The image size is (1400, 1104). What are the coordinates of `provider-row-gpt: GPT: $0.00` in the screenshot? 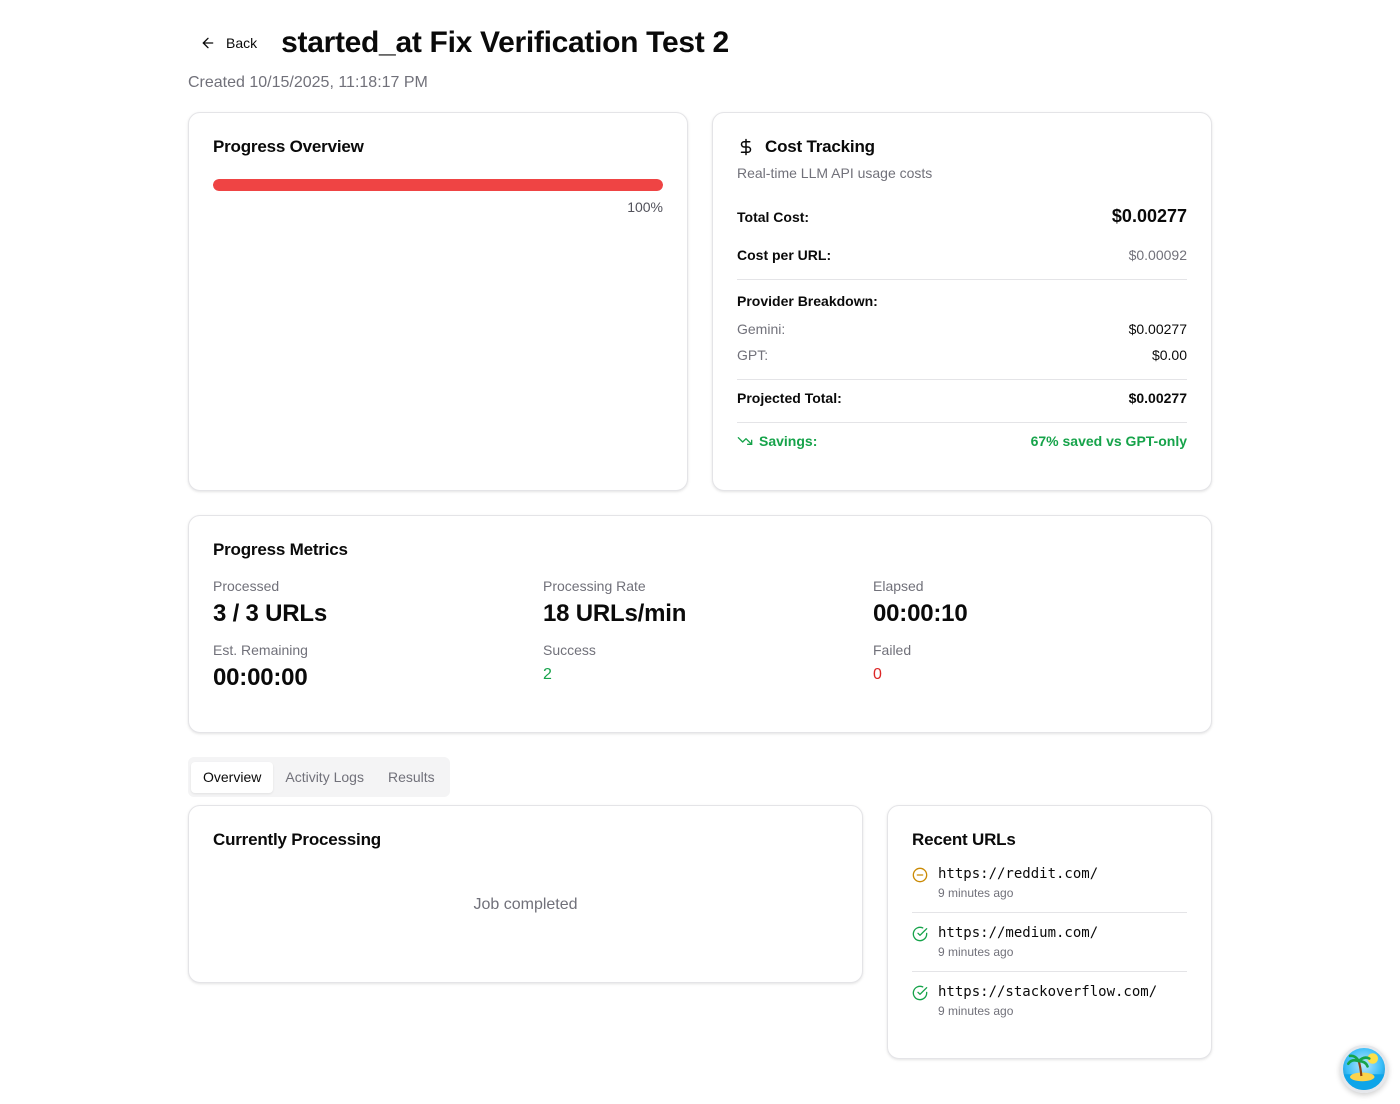 It's located at (962, 355).